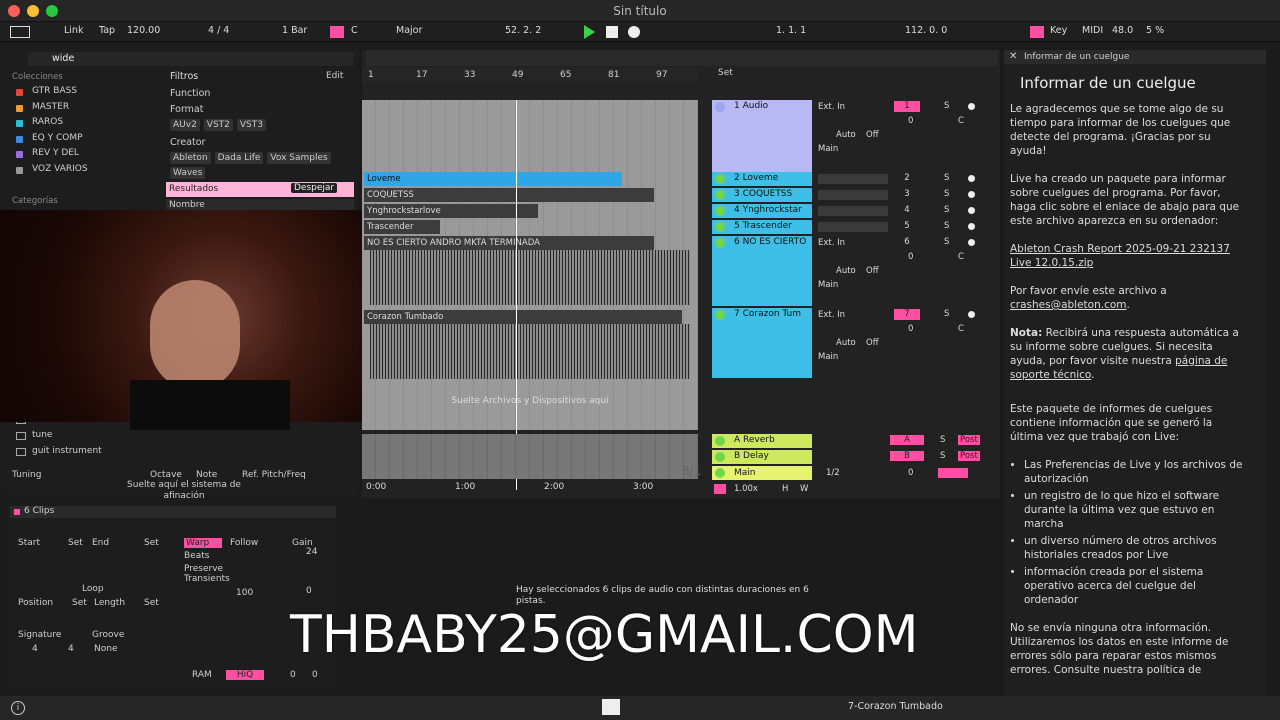  What do you see at coordinates (218, 30) in the screenshot?
I see `signature-field: 4 / 4` at bounding box center [218, 30].